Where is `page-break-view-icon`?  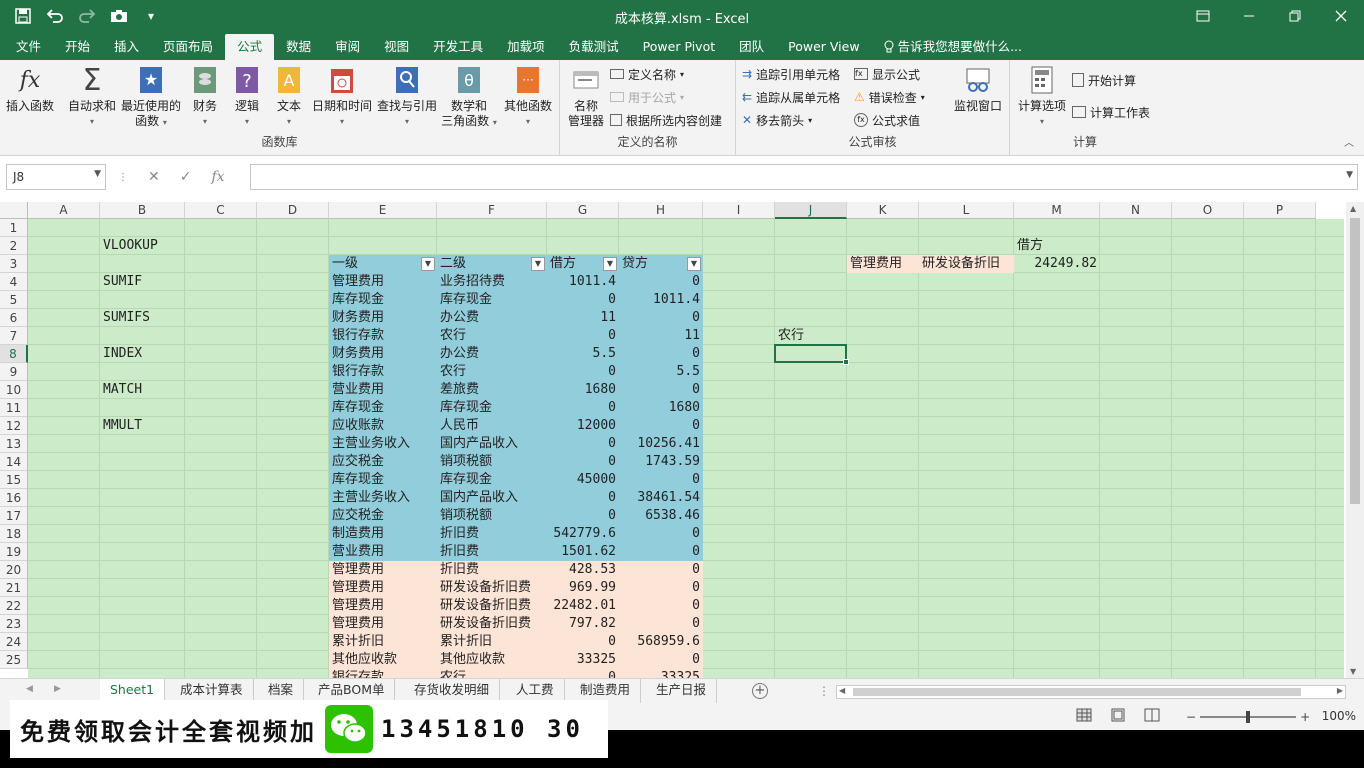 page-break-view-icon is located at coordinates (1152, 716).